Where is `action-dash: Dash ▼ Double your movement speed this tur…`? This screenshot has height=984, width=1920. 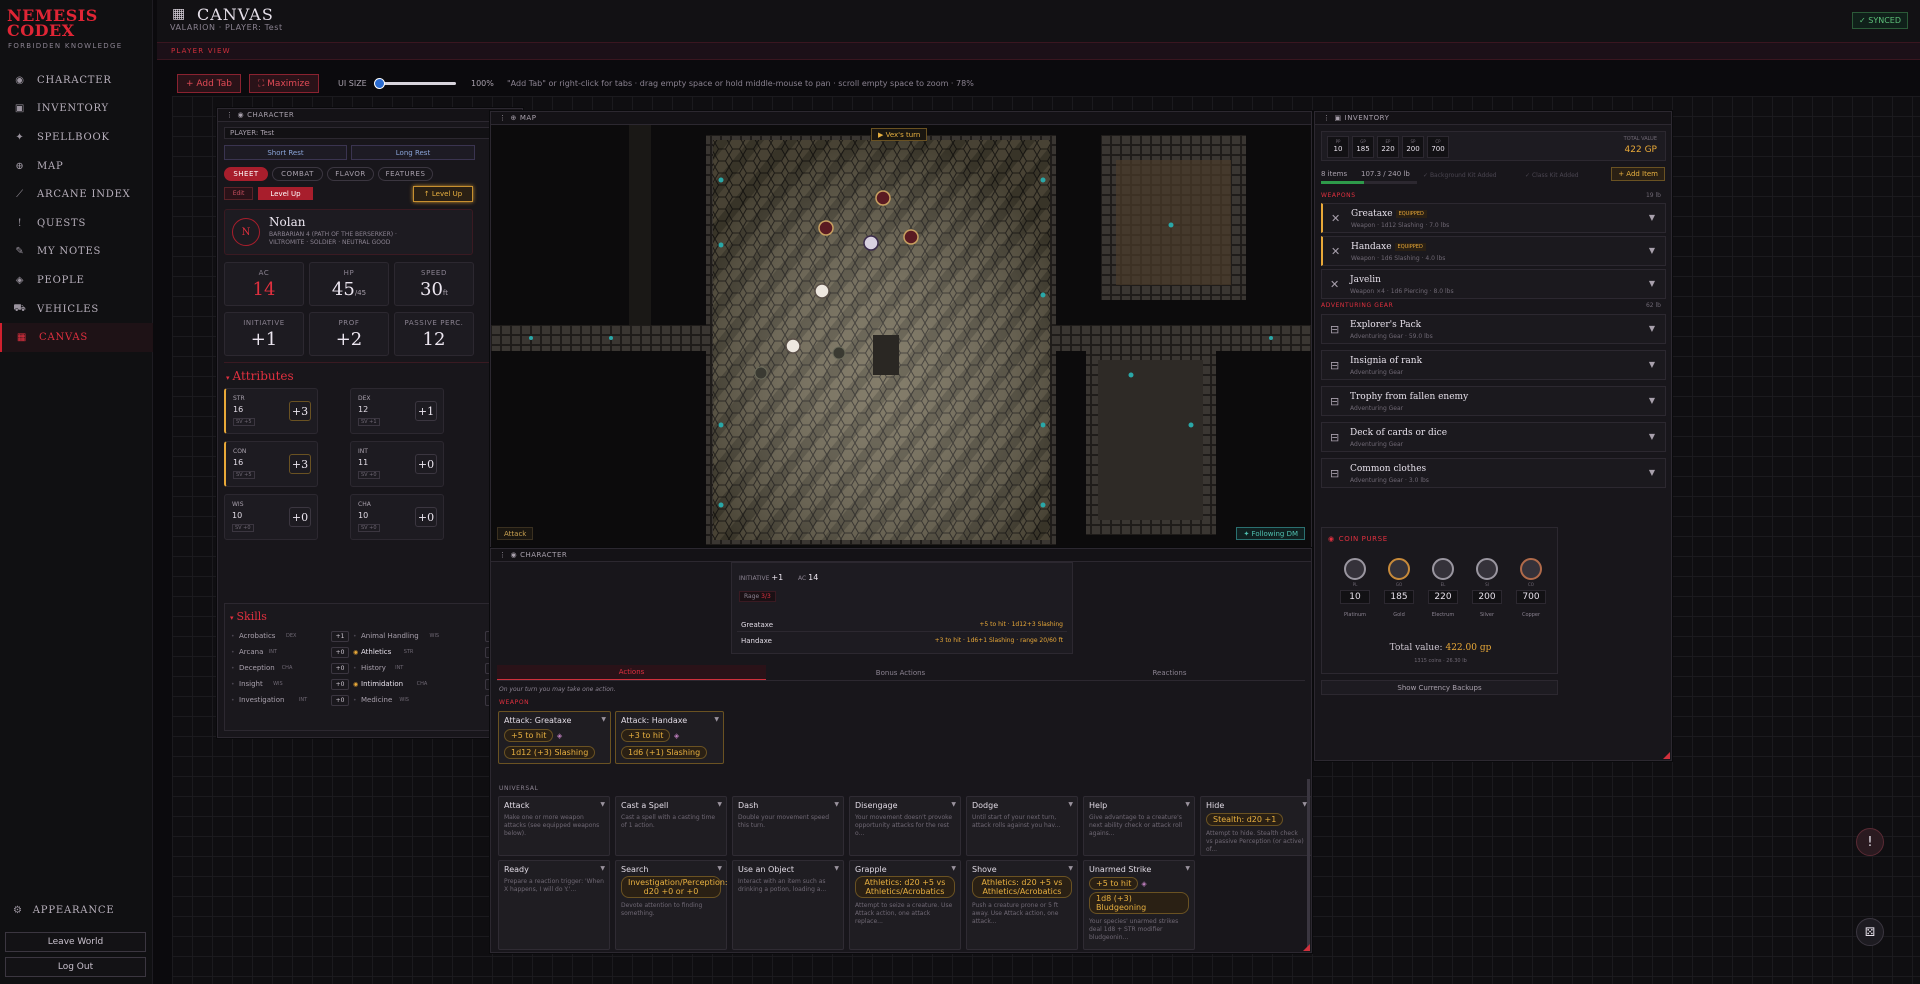
action-dash: Dash ▼ Double your movement speed this tur… is located at coordinates (788, 826).